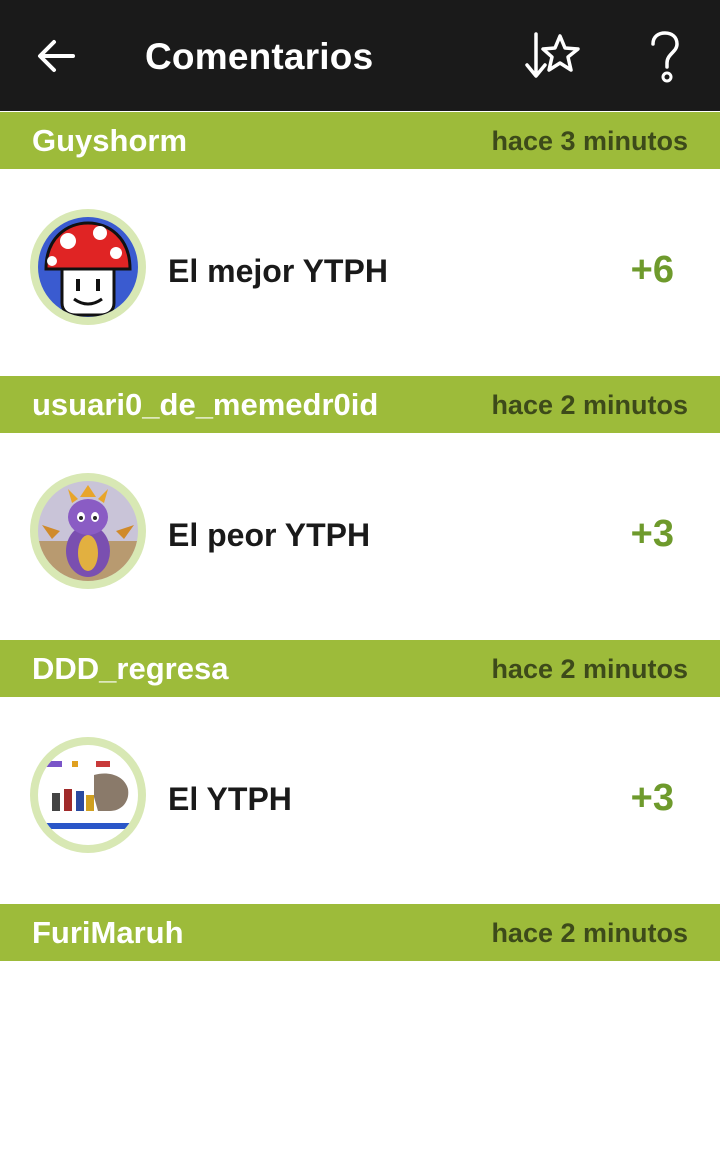 The width and height of the screenshot is (720, 1168). What do you see at coordinates (205, 405) in the screenshot?
I see `comment-username: usuari0_de_memedr0id` at bounding box center [205, 405].